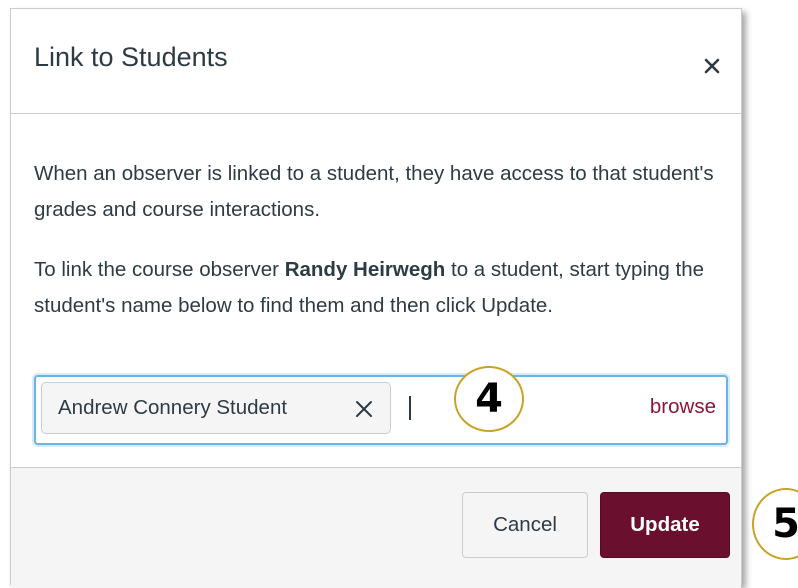 The width and height of the screenshot is (798, 588). I want to click on instructions-prefix: To link the course observer, so click(159, 269).